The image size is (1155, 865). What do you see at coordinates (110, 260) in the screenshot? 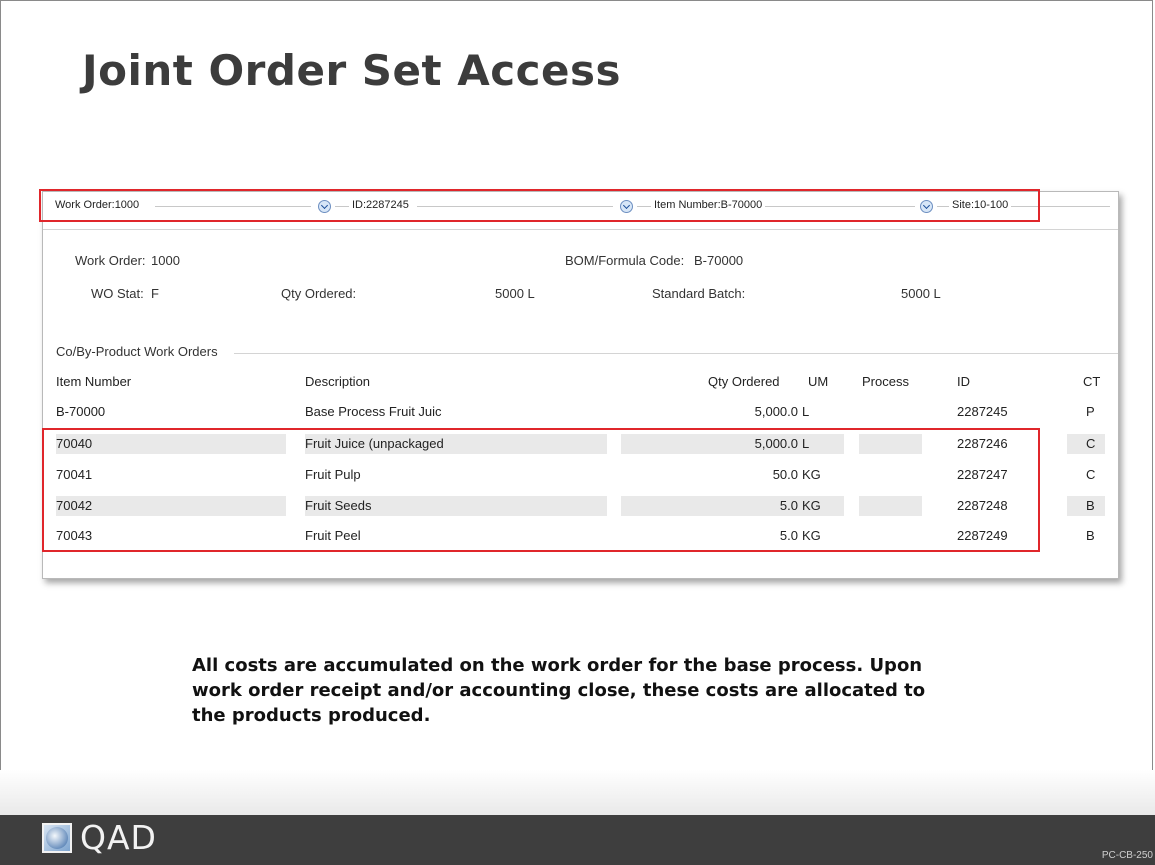
I see `work-order-label: Work Order:` at bounding box center [110, 260].